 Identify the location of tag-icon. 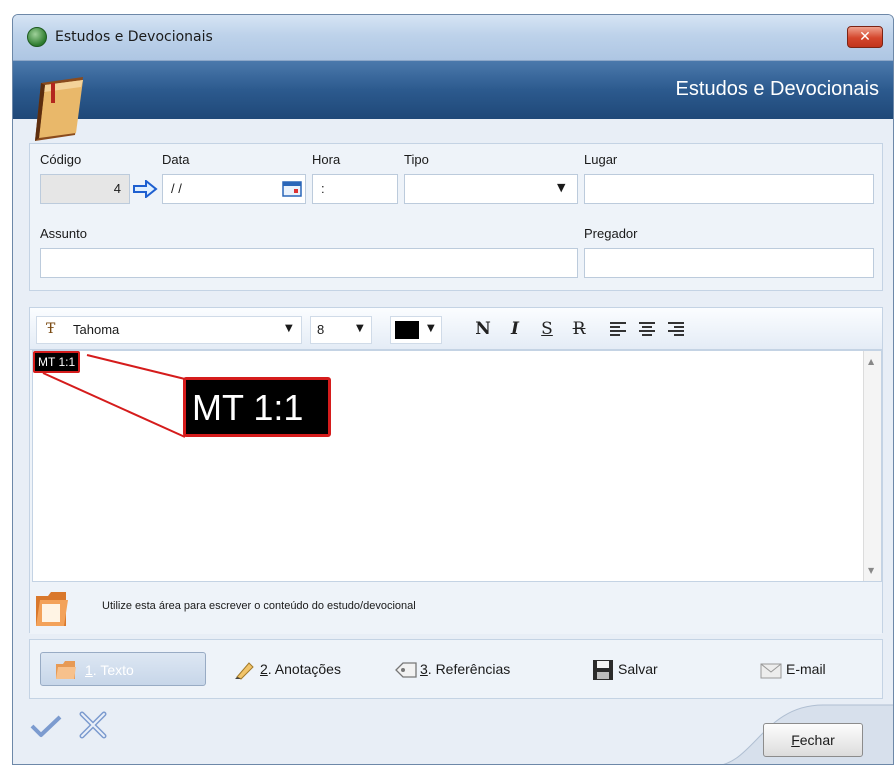
(406, 670).